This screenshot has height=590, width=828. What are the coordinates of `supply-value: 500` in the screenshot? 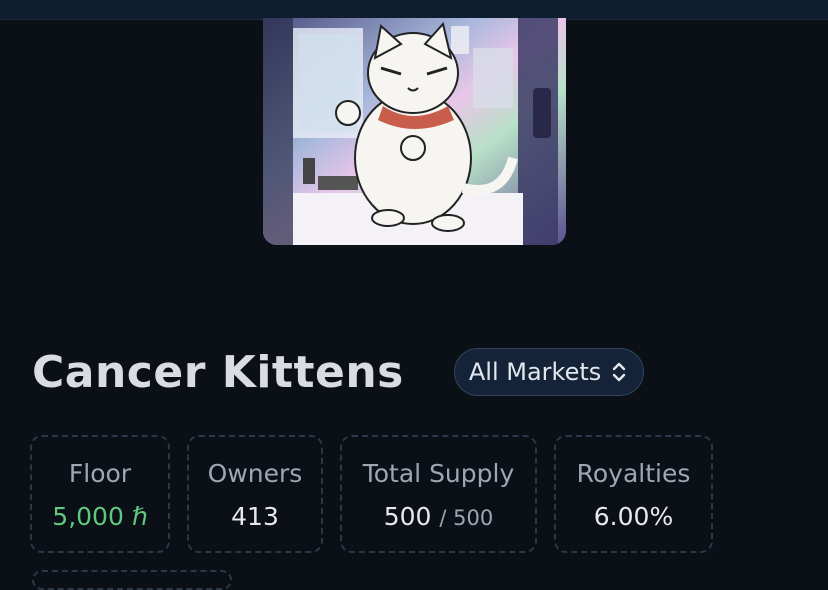 It's located at (407, 516).